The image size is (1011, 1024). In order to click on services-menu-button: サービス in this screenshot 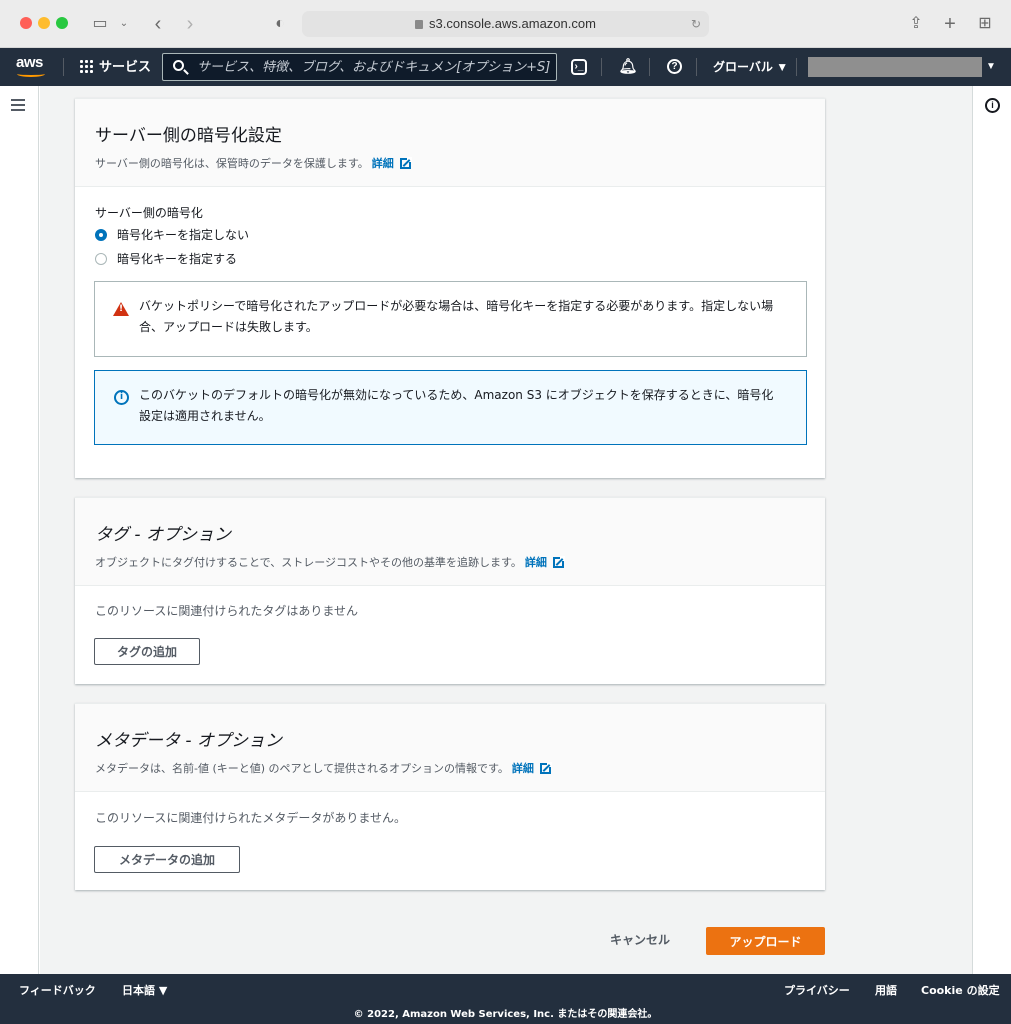, I will do `click(115, 67)`.